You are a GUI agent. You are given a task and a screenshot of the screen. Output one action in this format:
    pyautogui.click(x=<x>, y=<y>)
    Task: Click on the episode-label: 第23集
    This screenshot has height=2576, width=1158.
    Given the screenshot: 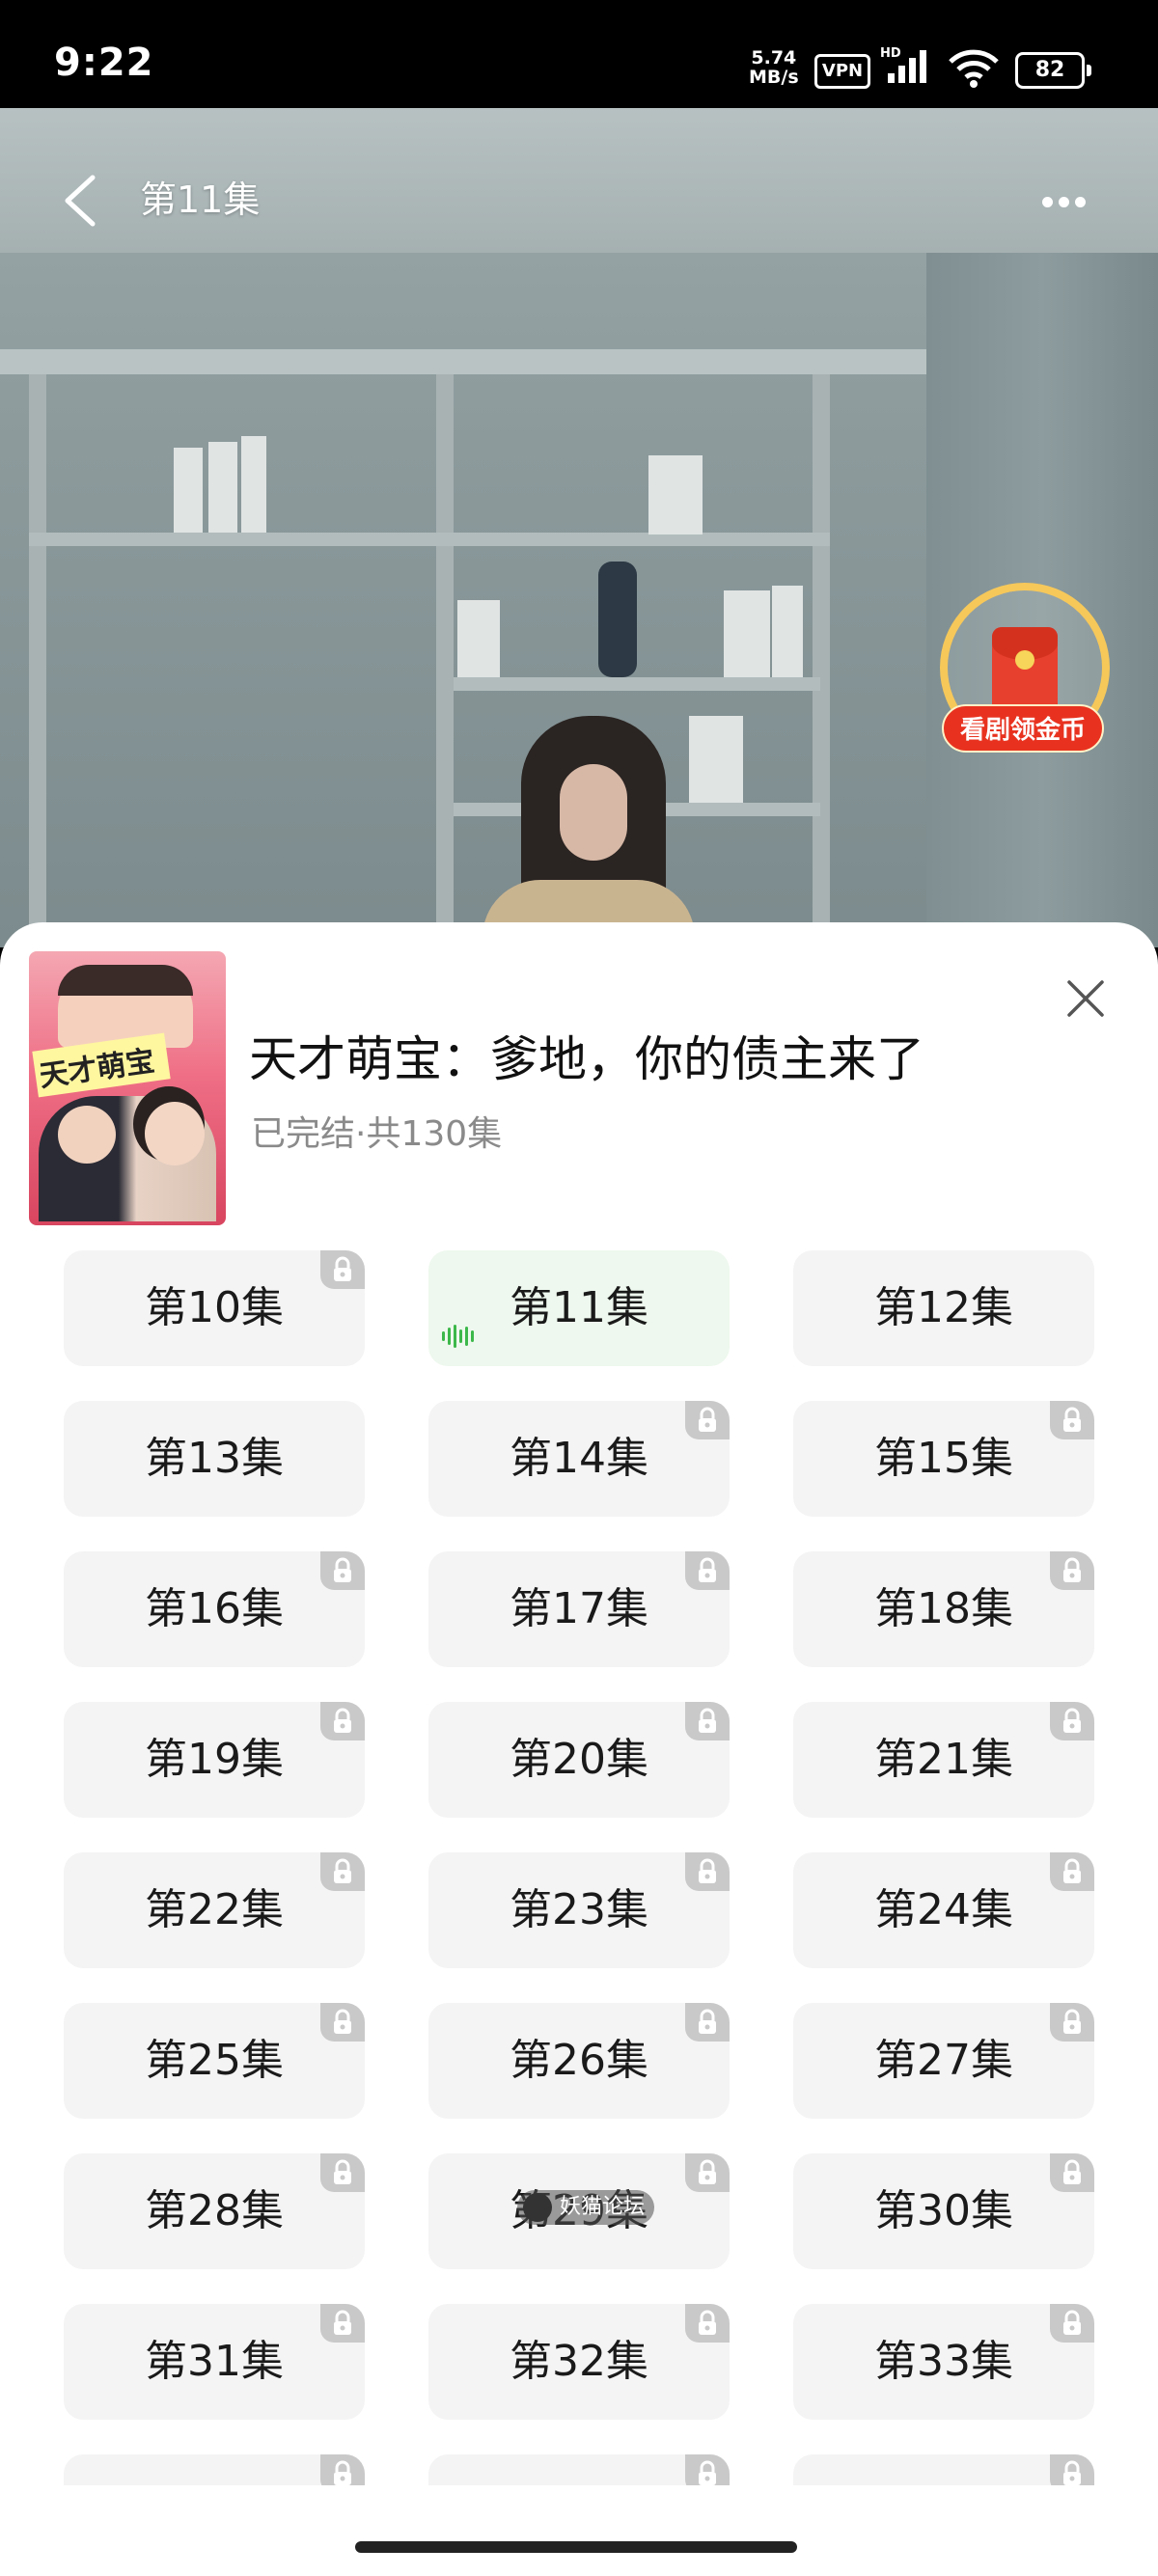 What is the action you would take?
    pyautogui.click(x=579, y=1909)
    